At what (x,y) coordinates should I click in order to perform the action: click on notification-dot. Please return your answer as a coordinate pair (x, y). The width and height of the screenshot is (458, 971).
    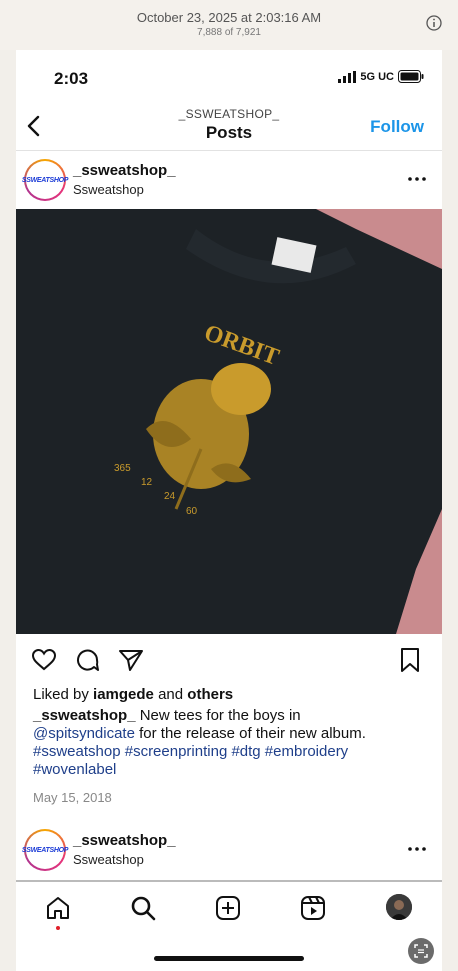
    Looking at the image, I should click on (58, 928).